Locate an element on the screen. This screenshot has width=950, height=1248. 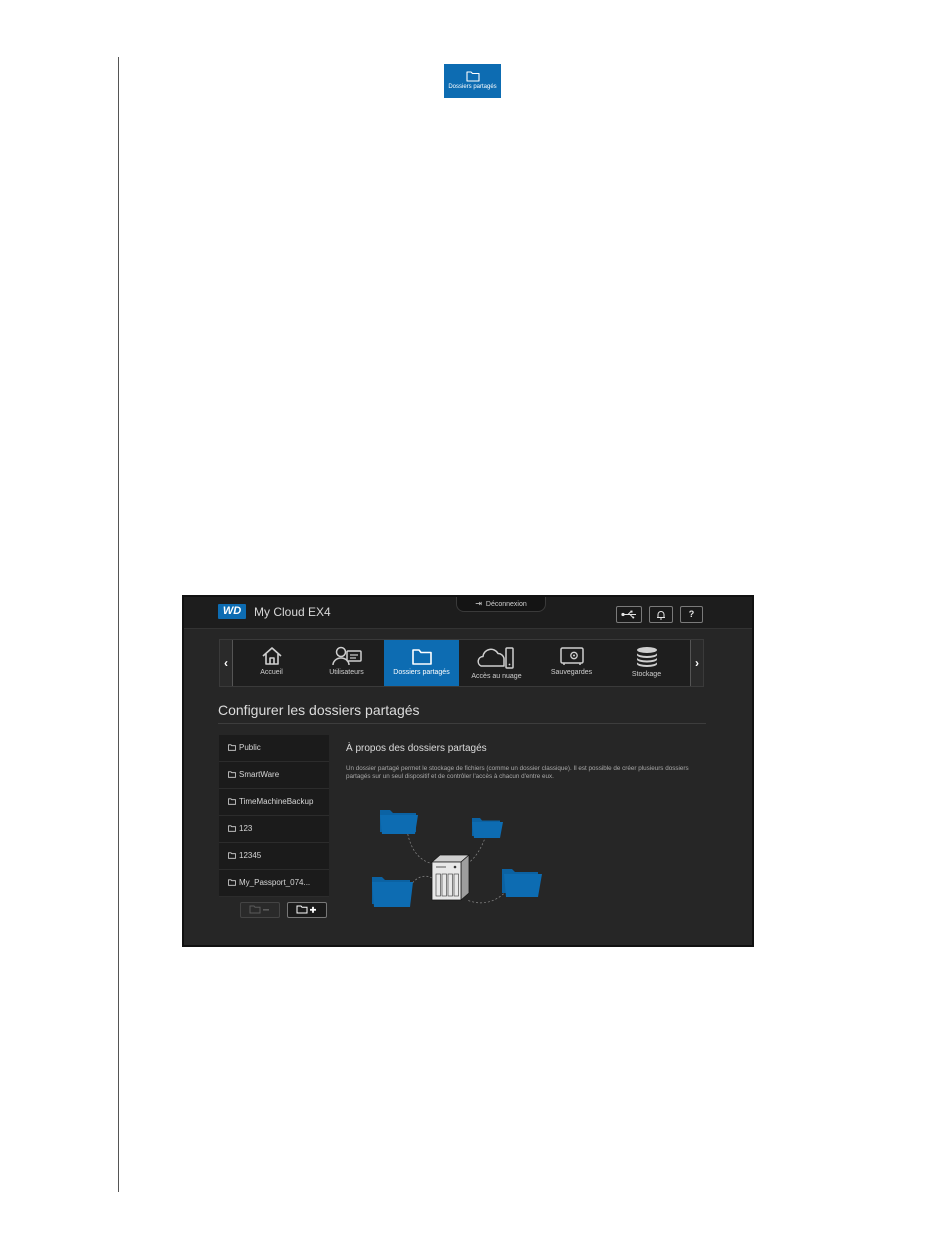
help-button: ? is located at coordinates (691, 614).